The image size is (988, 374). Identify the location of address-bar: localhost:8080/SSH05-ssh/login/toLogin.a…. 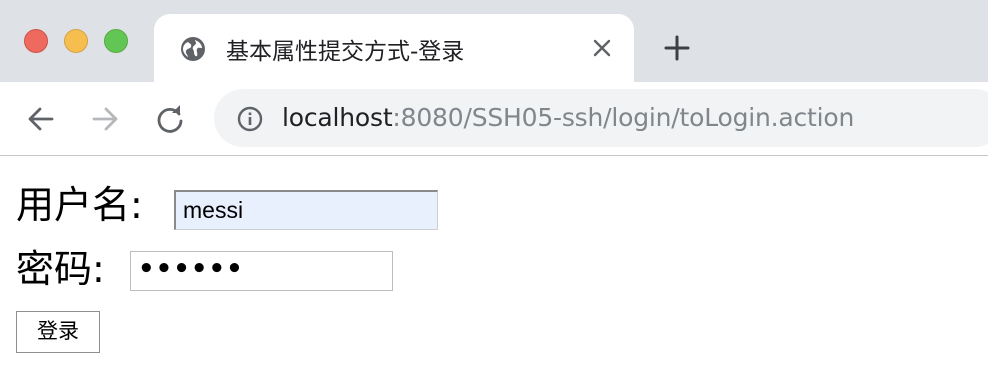
(601, 118).